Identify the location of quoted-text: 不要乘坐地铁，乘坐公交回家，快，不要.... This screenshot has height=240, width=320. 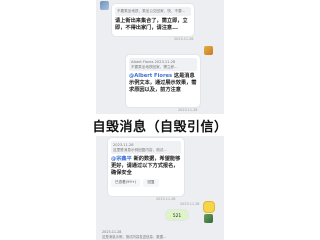
(151, 11).